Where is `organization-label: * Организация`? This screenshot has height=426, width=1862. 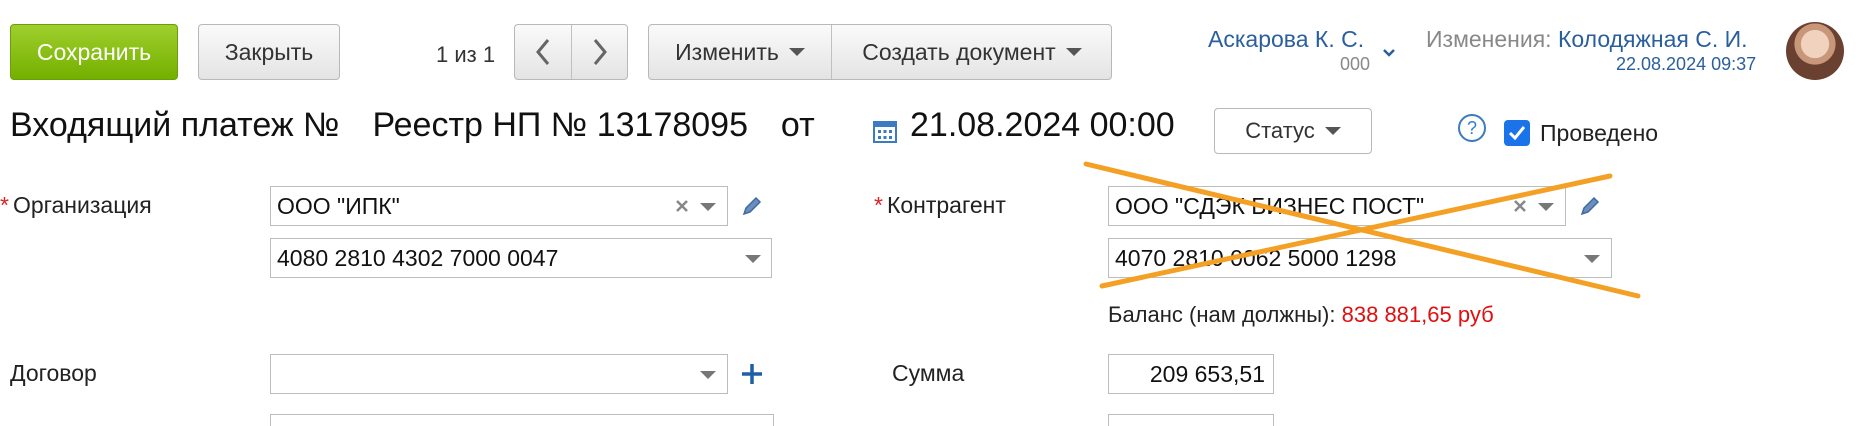
organization-label: * Организация is located at coordinates (76, 205).